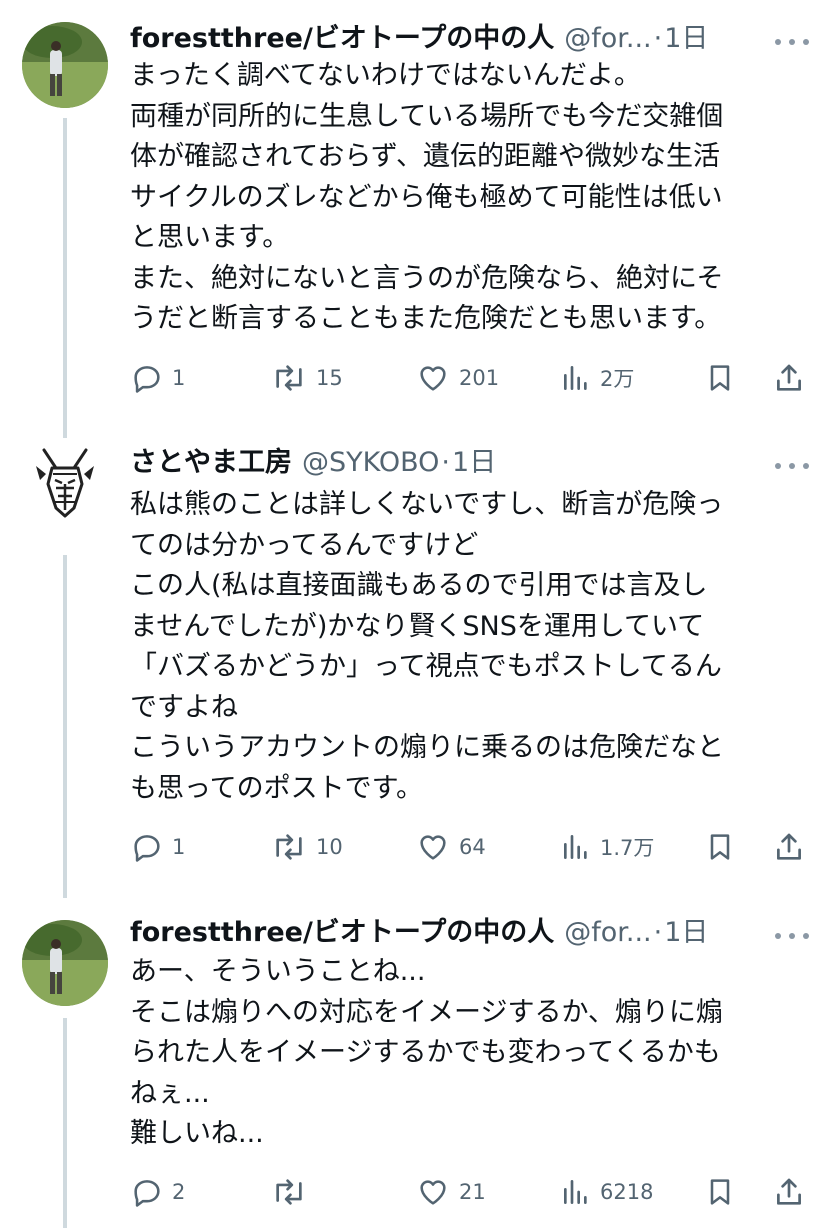  What do you see at coordinates (426, 197) in the screenshot?
I see `text-line: サイクルのズレなどから俺も極めて可能性は低い` at bounding box center [426, 197].